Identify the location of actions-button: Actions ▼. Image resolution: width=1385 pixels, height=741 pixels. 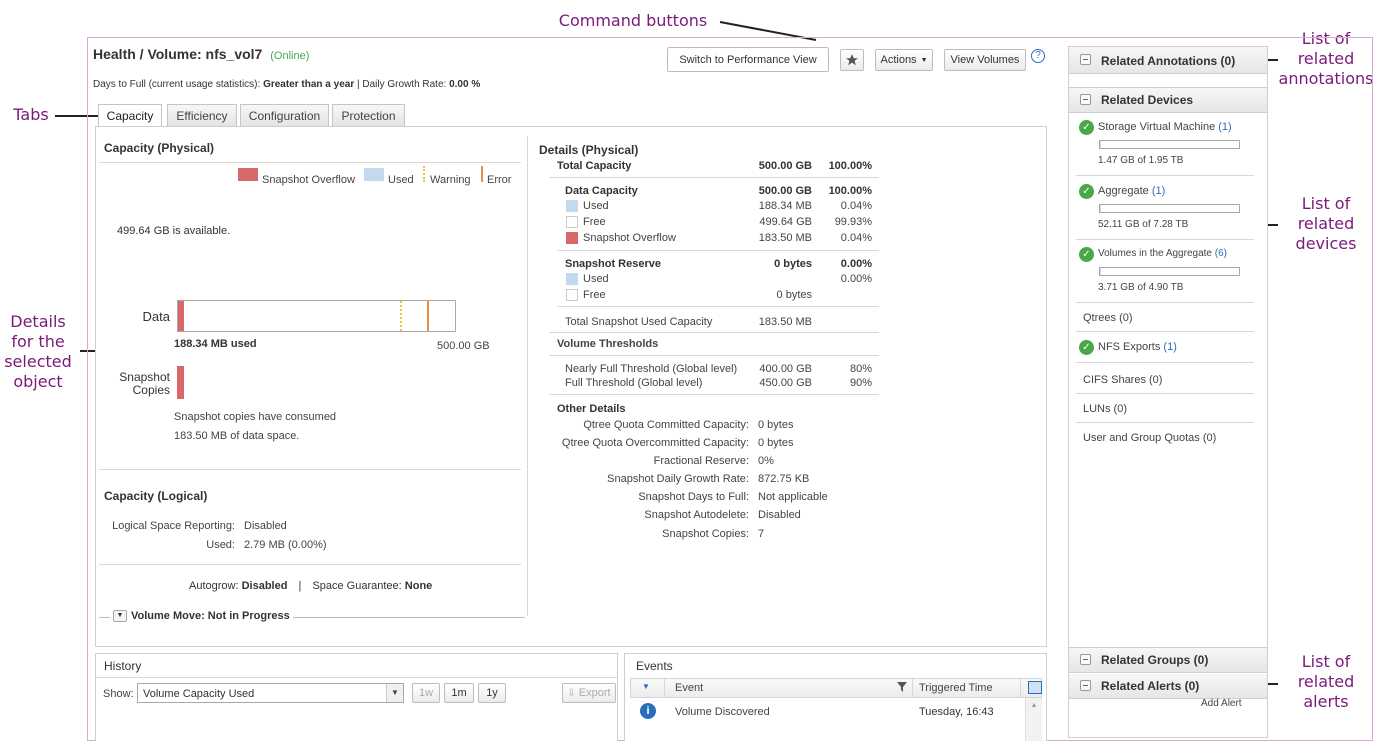
(904, 60).